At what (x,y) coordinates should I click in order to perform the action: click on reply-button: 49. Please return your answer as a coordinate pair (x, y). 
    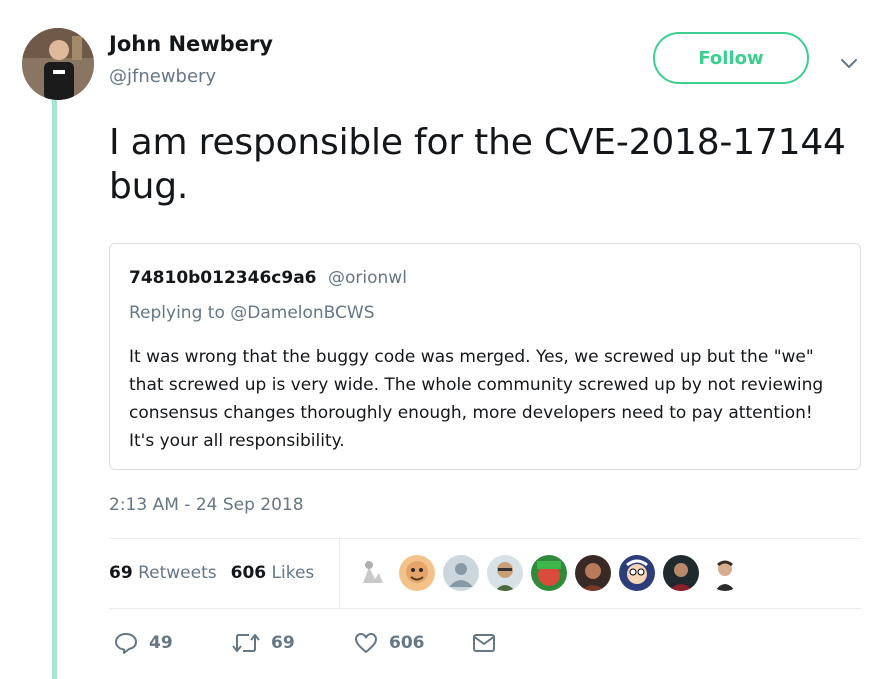
    Looking at the image, I should click on (143, 643).